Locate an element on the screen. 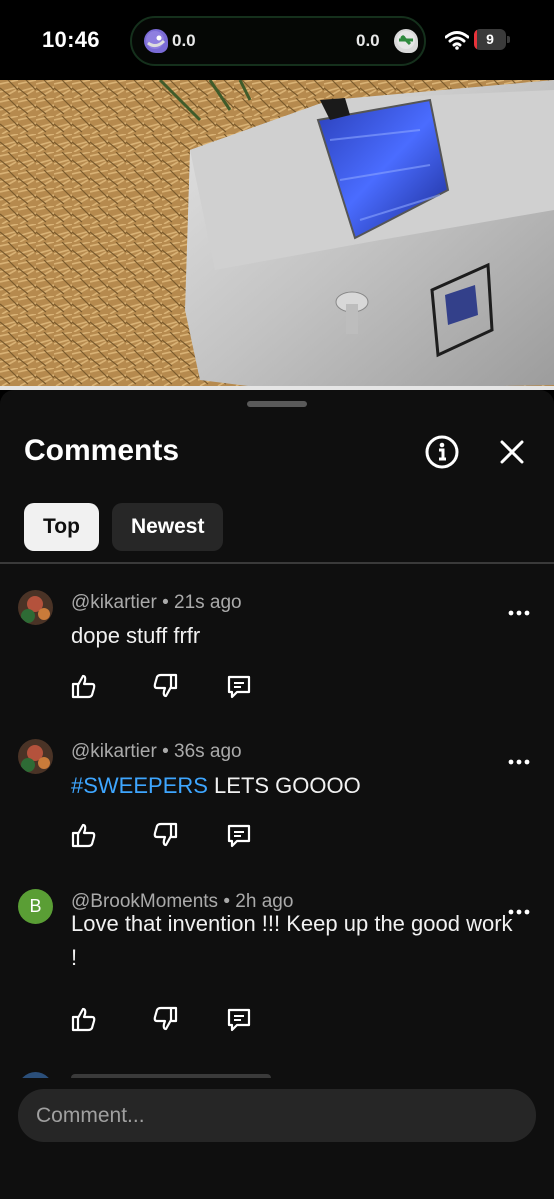  score-right: 0.0 is located at coordinates (368, 40).